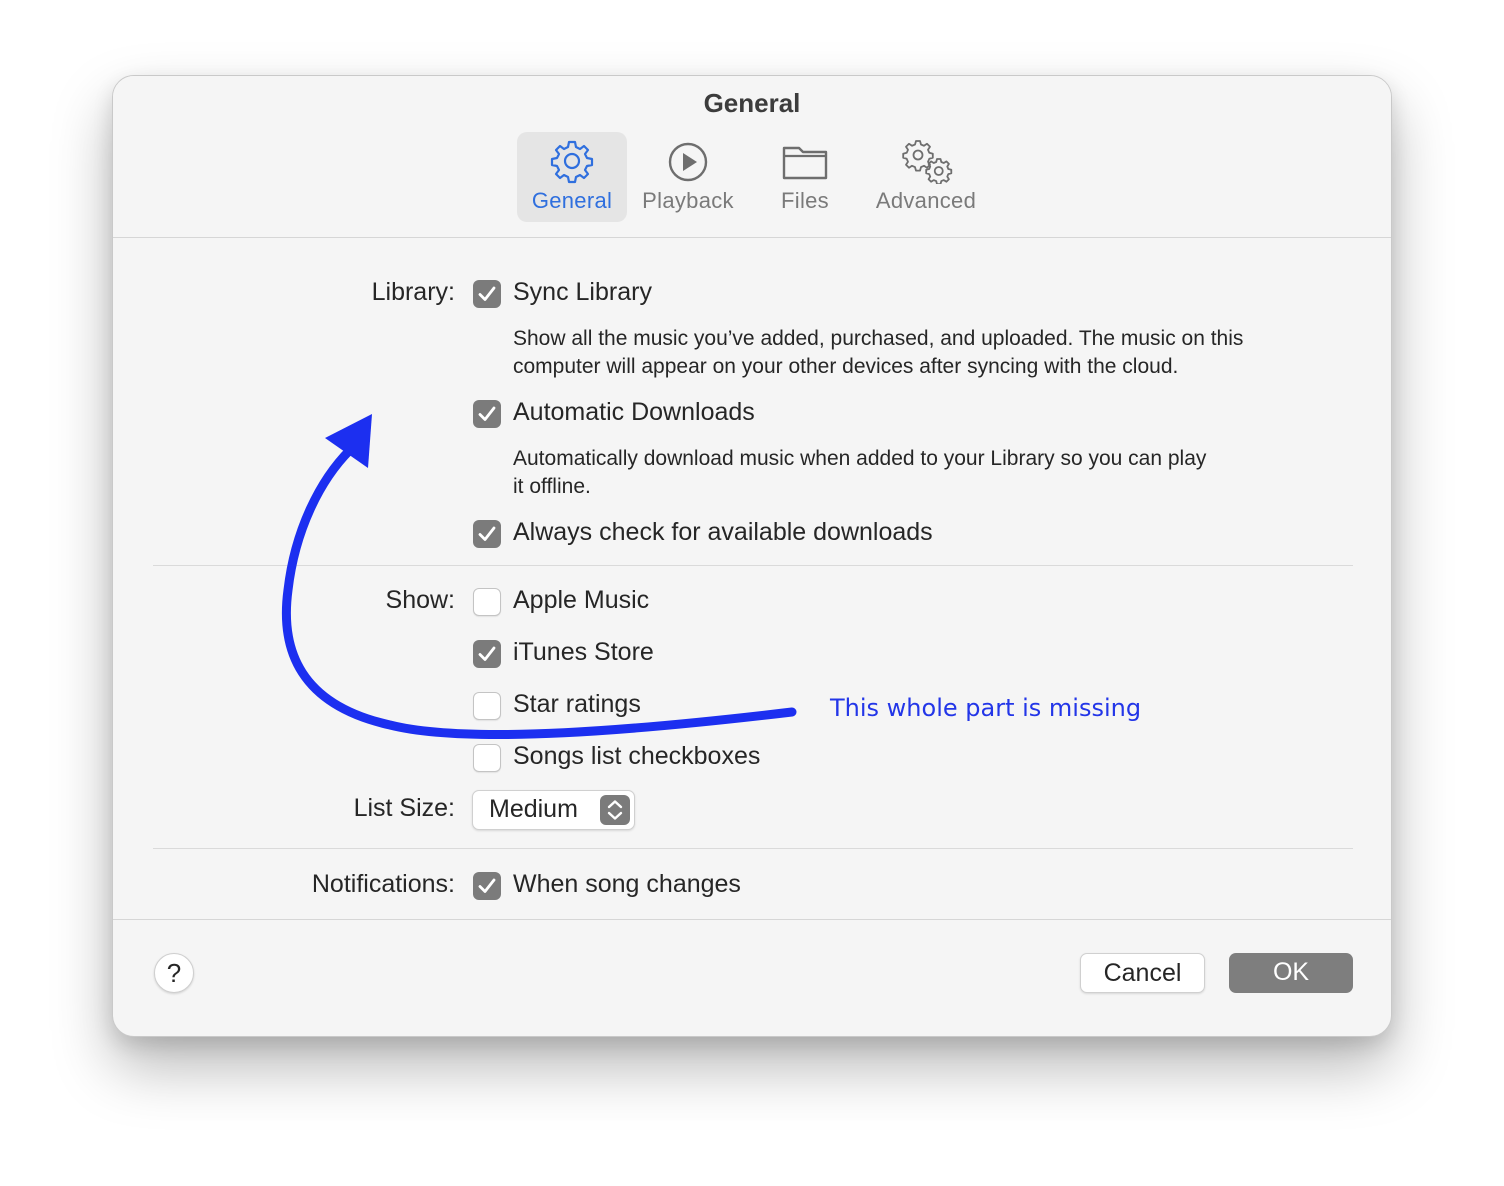 The width and height of the screenshot is (1504, 1186). I want to click on tab-label: Playback, so click(688, 200).